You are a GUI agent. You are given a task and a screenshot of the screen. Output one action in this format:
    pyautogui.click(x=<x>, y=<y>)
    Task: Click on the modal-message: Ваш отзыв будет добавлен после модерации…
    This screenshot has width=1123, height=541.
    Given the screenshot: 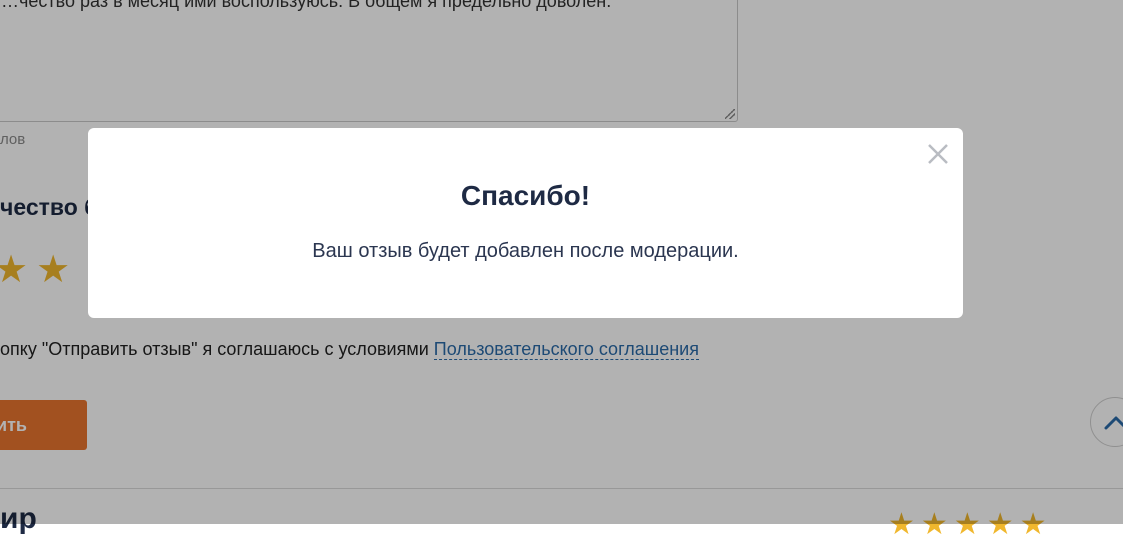 What is the action you would take?
    pyautogui.click(x=525, y=251)
    